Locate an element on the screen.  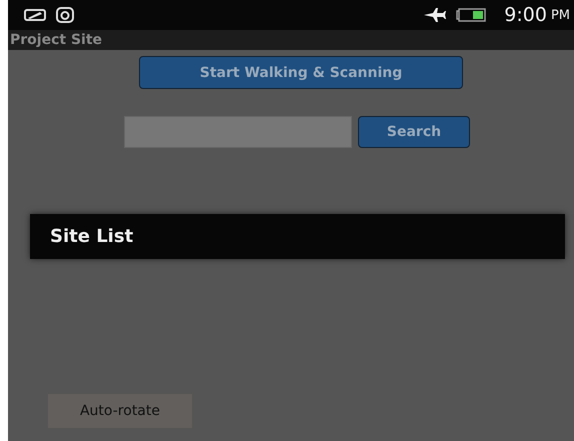
airplane-icon is located at coordinates (435, 15).